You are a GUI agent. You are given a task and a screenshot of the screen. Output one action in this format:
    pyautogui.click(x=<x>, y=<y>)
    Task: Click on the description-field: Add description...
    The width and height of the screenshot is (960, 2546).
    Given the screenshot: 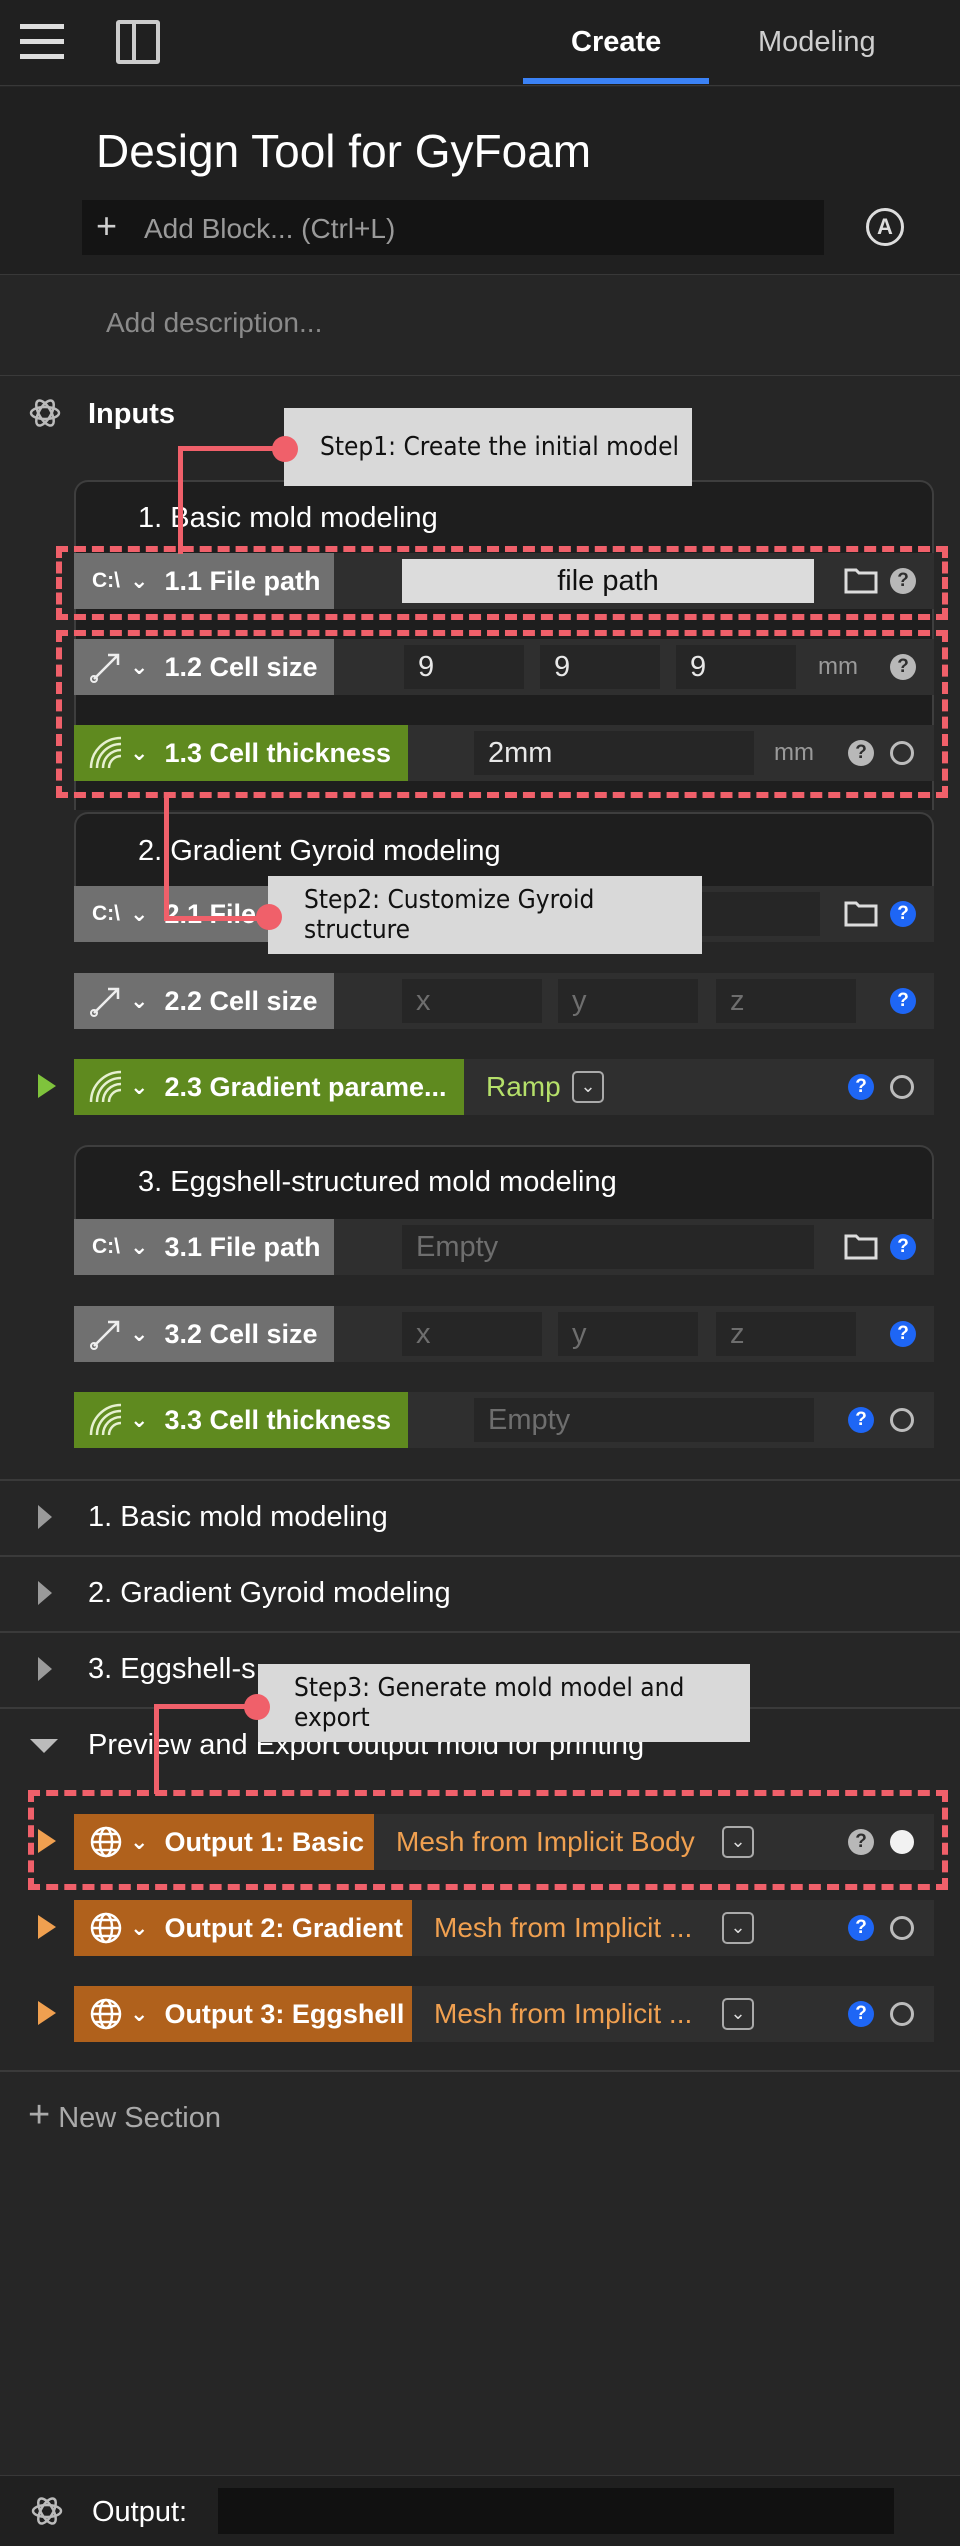 What is the action you would take?
    pyautogui.click(x=214, y=323)
    